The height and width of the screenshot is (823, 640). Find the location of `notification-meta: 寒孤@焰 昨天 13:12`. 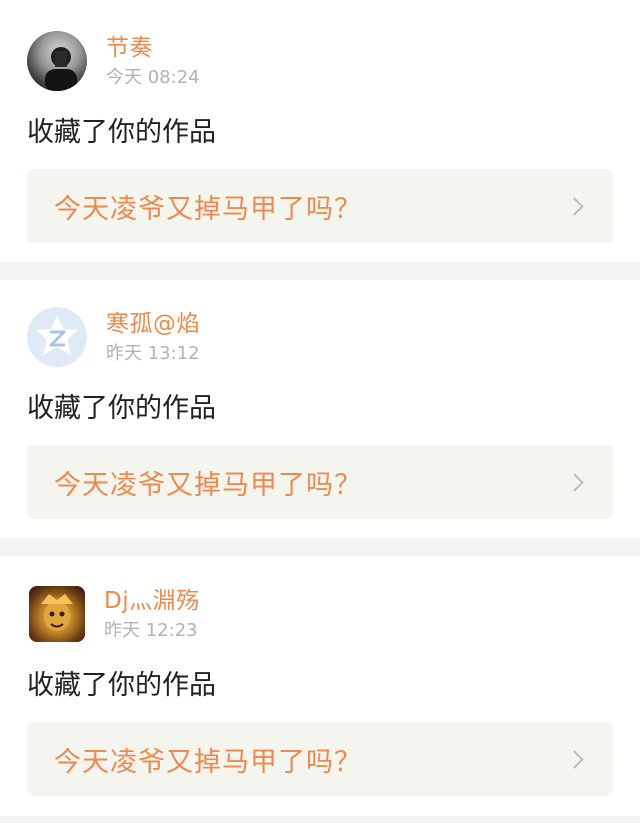

notification-meta: 寒孤@焰 昨天 13:12 is located at coordinates (153, 337).